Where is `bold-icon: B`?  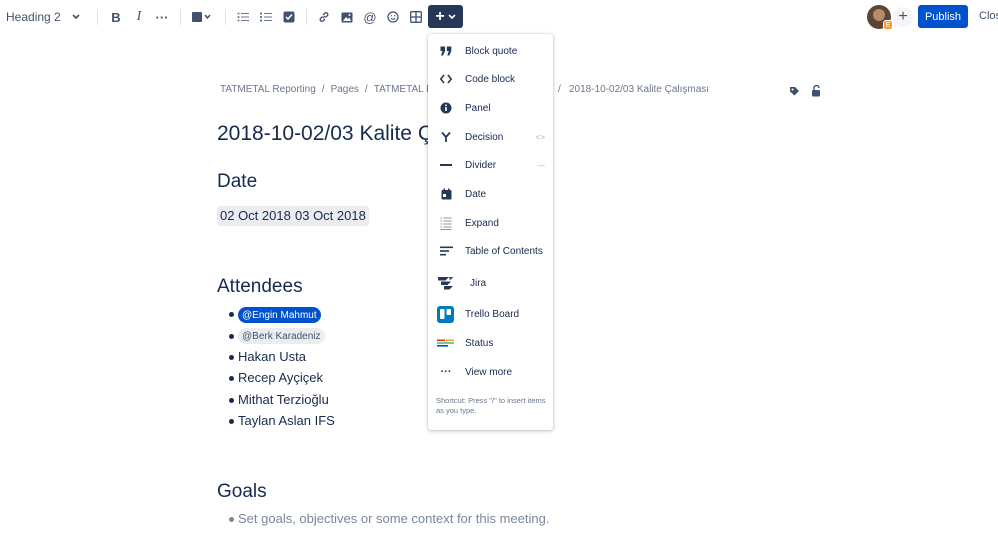 bold-icon: B is located at coordinates (116, 17).